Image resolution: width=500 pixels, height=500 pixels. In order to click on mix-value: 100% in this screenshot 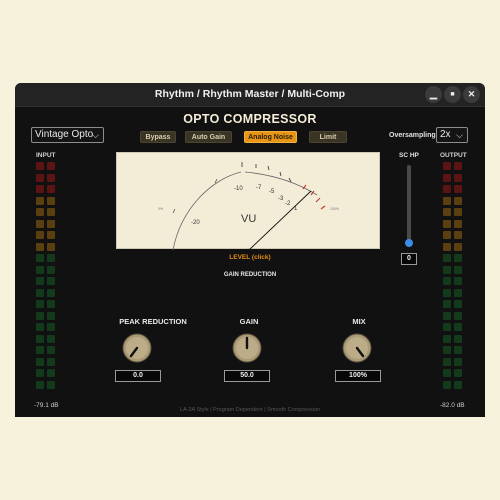, I will do `click(358, 376)`.